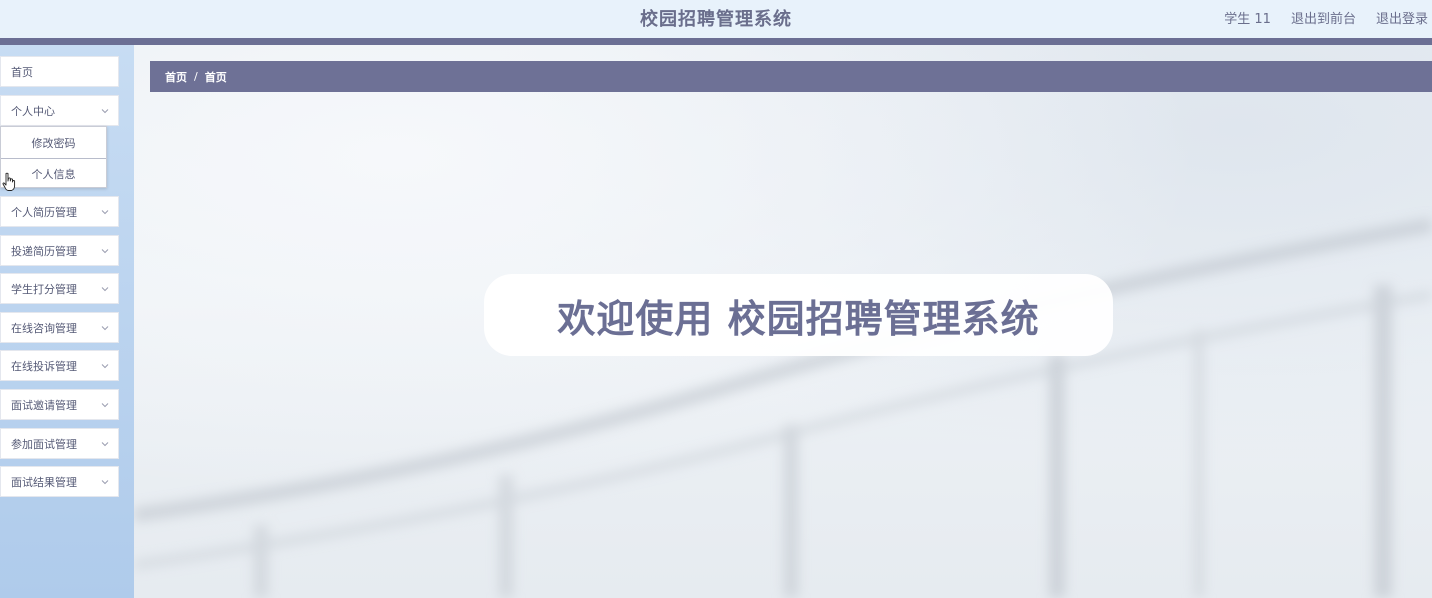 The width and height of the screenshot is (1432, 598). Describe the element at coordinates (44, 328) in the screenshot. I see `sidebar-item-label: 在线咨询管理` at that location.